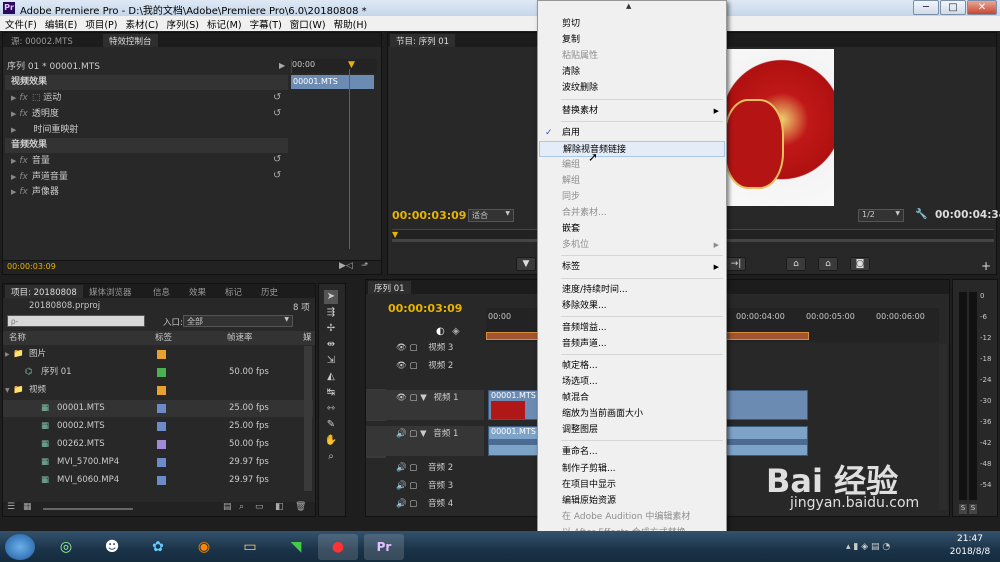 This screenshot has width=1000, height=562. I want to click on selection-tool-icon: ➤, so click(331, 297).